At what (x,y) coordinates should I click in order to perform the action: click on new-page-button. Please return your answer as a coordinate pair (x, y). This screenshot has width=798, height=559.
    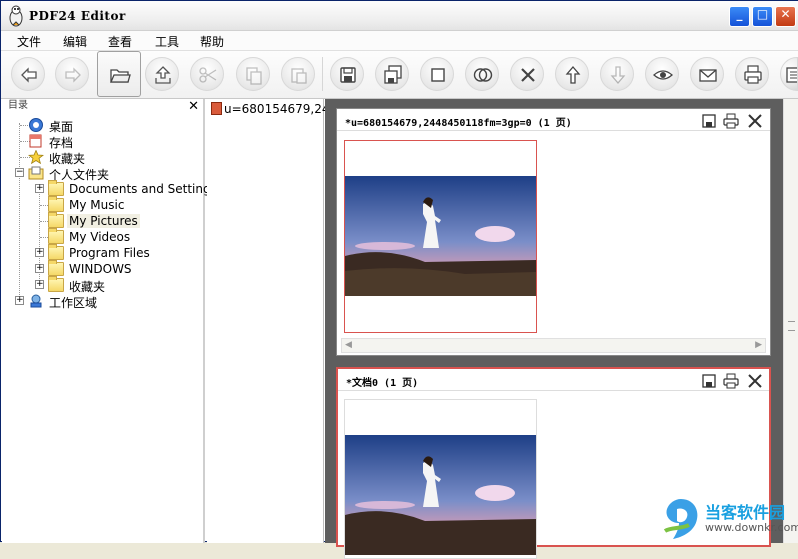
    Looking at the image, I should click on (437, 74).